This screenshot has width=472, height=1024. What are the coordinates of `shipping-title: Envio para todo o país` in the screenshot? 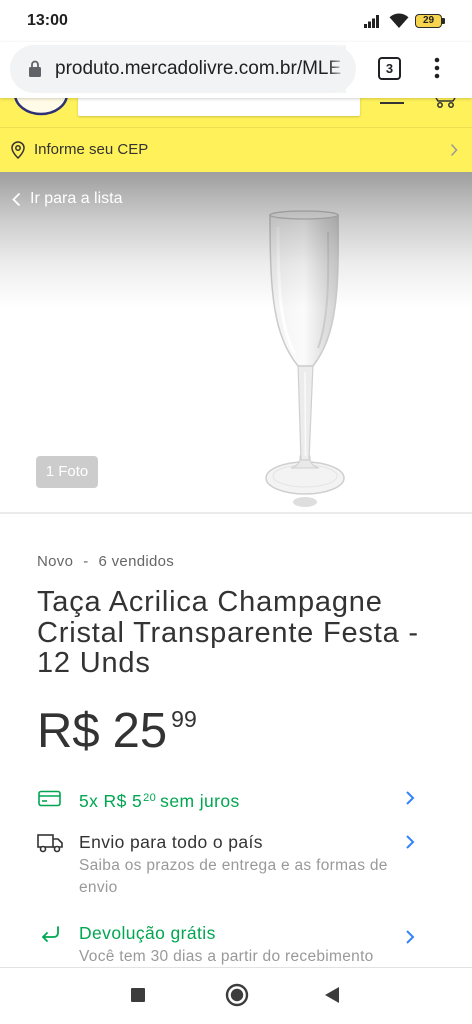 It's located at (171, 842).